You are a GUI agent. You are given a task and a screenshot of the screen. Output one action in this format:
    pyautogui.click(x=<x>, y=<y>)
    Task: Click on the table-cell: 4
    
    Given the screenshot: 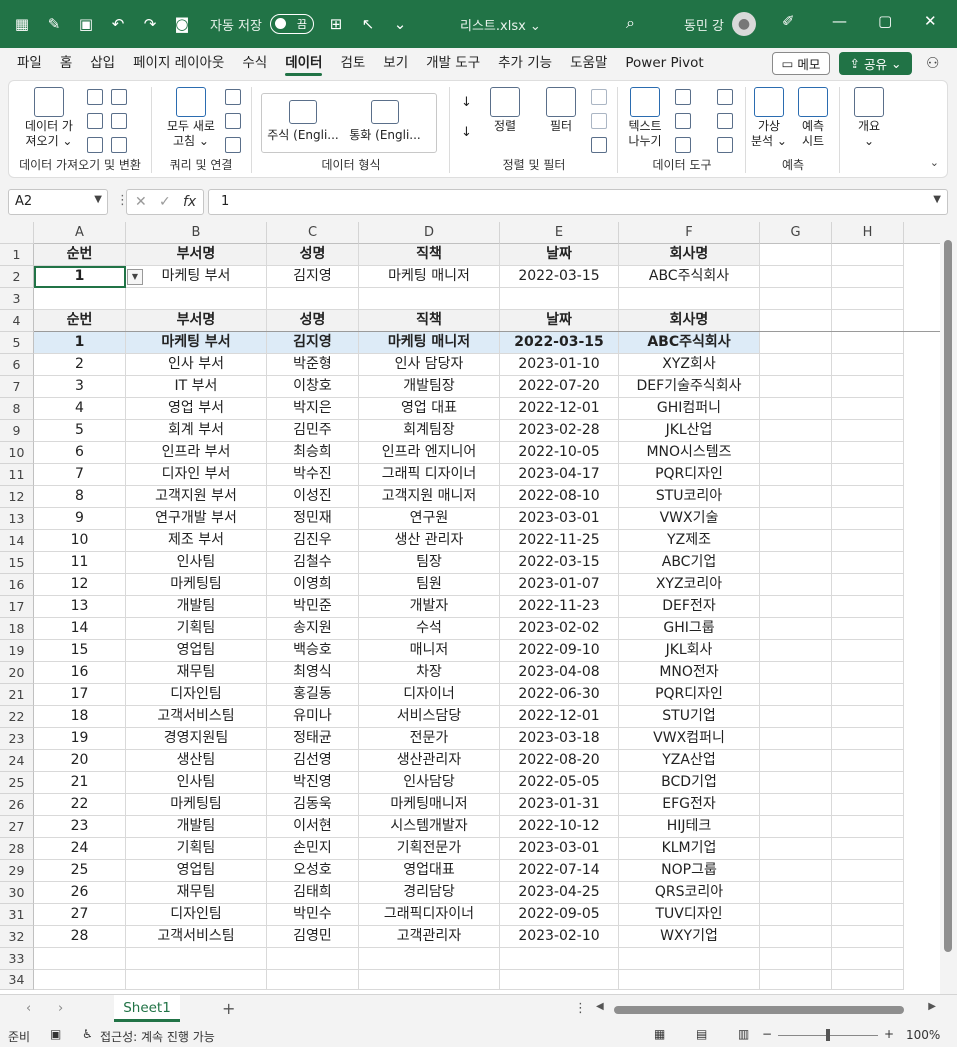 What is the action you would take?
    pyautogui.click(x=80, y=409)
    